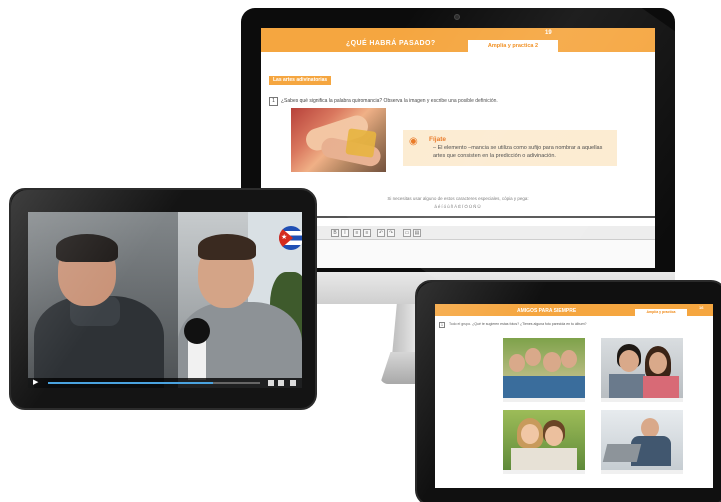  What do you see at coordinates (391, 233) in the screenshot?
I see `redo-button: ↷` at bounding box center [391, 233].